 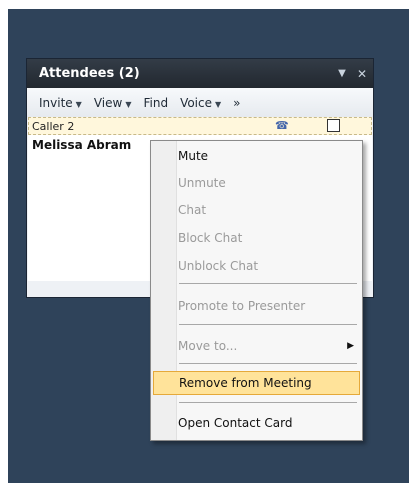 What do you see at coordinates (256, 183) in the screenshot?
I see `menu-item-unmute: Unmute` at bounding box center [256, 183].